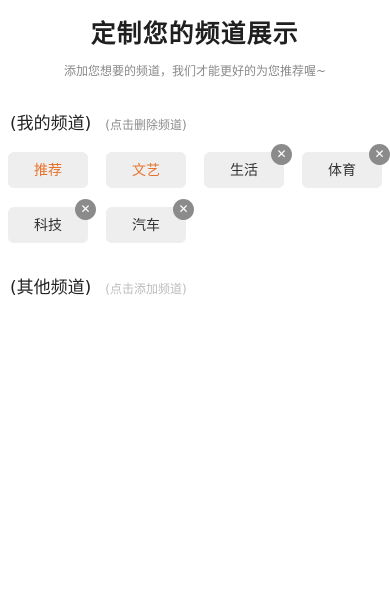 The height and width of the screenshot is (589, 390). What do you see at coordinates (146, 125) in the screenshot?
I see `my-channels-hint: (点击删除频道)` at bounding box center [146, 125].